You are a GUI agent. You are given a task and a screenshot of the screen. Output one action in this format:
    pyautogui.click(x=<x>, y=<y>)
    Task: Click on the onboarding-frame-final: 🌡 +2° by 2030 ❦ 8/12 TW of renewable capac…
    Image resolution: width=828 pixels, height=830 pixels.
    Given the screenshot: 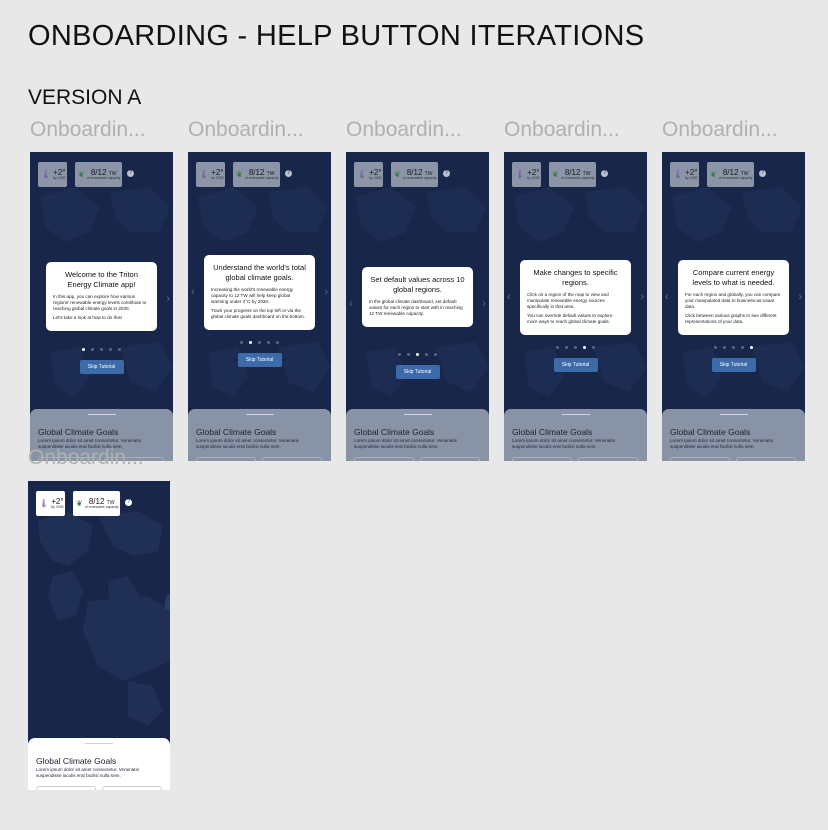 What is the action you would take?
    pyautogui.click(x=99, y=635)
    